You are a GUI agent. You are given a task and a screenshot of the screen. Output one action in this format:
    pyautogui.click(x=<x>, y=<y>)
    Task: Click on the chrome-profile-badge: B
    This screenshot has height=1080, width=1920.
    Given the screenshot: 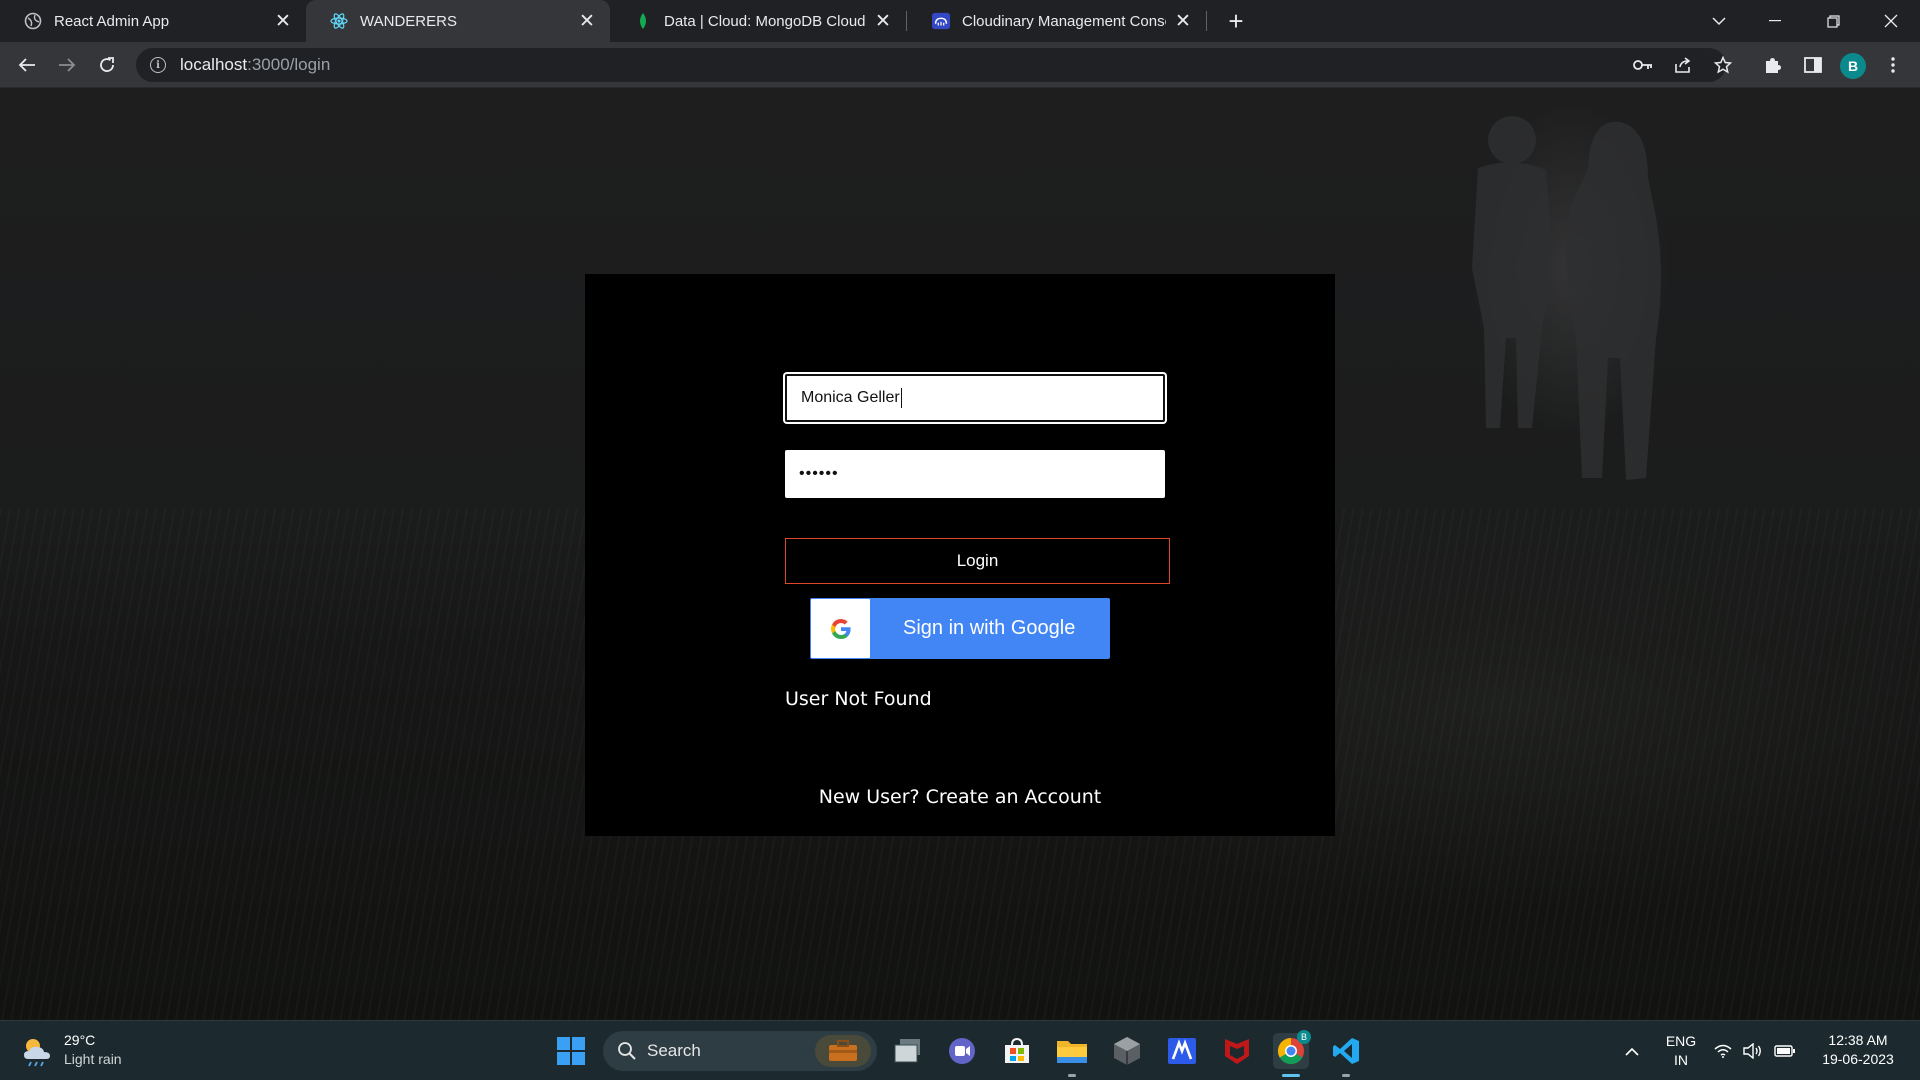 What is the action you would take?
    pyautogui.click(x=1304, y=1037)
    